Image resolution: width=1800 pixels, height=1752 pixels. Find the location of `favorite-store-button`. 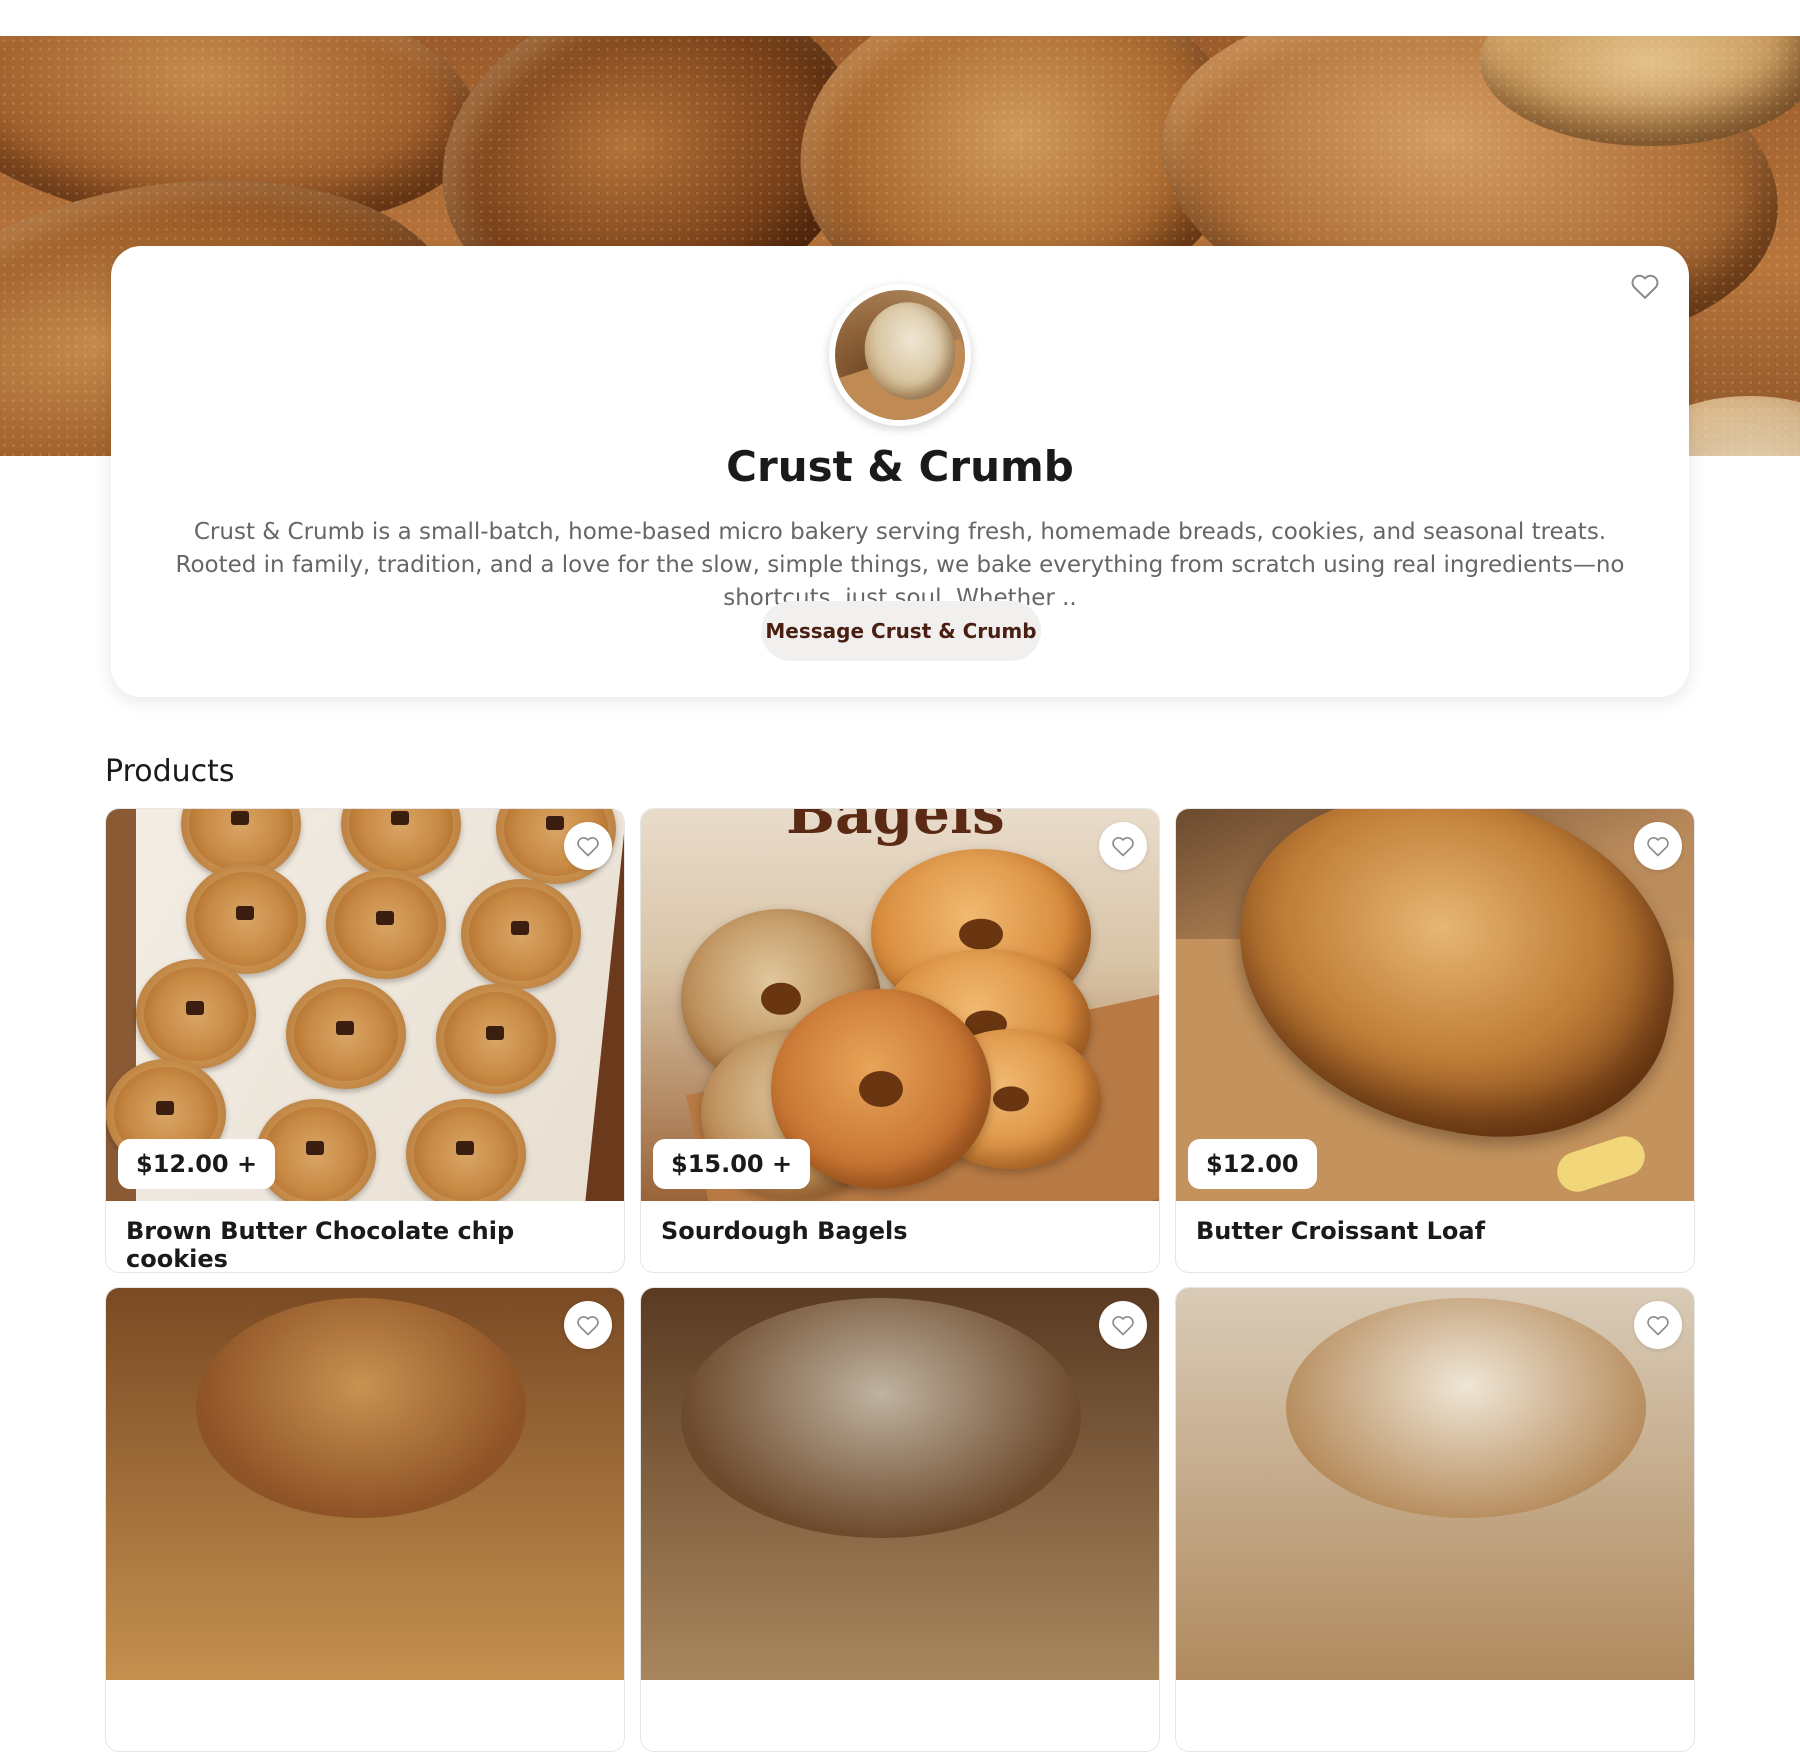

favorite-store-button is located at coordinates (1645, 286).